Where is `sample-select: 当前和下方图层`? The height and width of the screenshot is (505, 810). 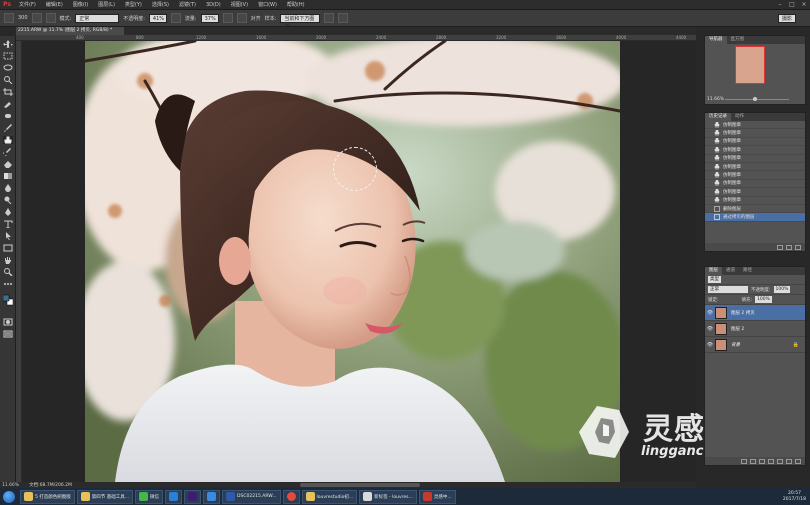 sample-select: 当前和下方图层 is located at coordinates (300, 22).